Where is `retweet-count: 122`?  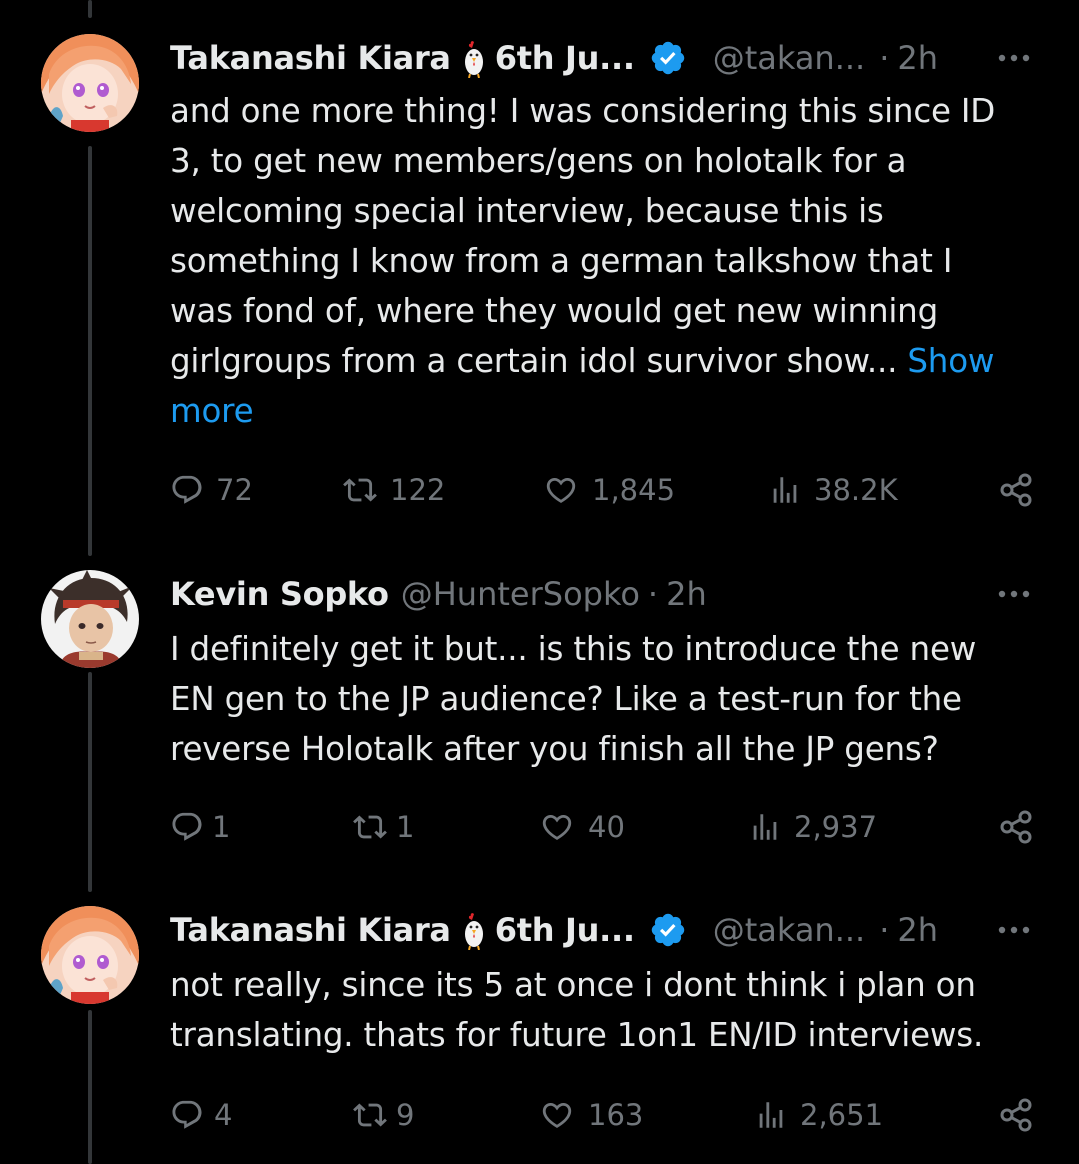
retweet-count: 122 is located at coordinates (418, 490).